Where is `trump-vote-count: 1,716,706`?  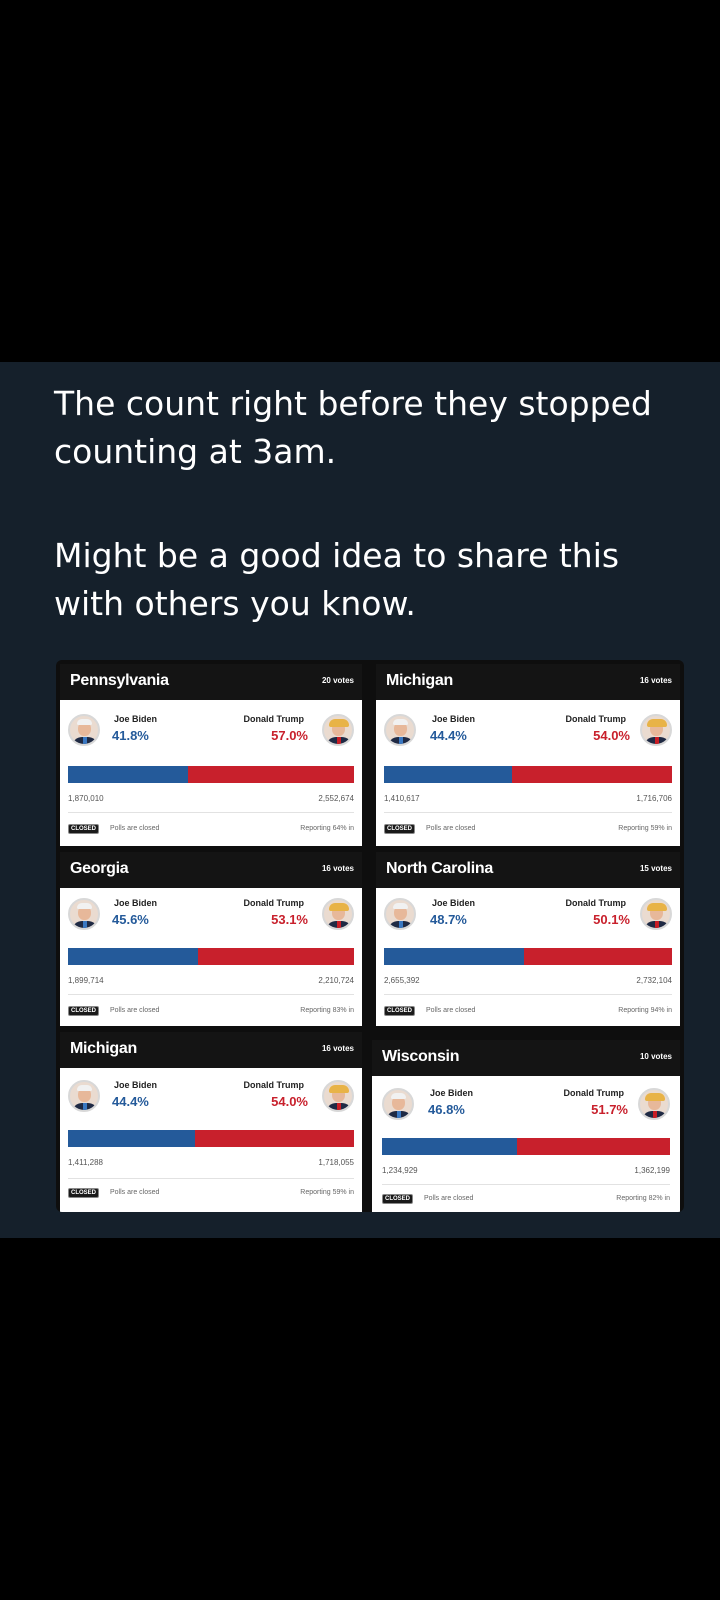
trump-vote-count: 1,716,706 is located at coordinates (654, 798).